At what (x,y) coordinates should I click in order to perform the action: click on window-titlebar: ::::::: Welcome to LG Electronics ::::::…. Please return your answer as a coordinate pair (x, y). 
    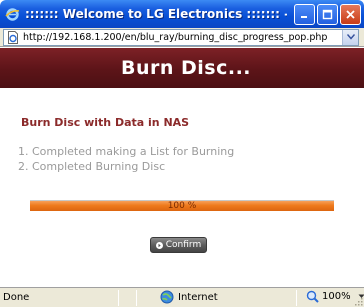
    Looking at the image, I should click on (182, 14).